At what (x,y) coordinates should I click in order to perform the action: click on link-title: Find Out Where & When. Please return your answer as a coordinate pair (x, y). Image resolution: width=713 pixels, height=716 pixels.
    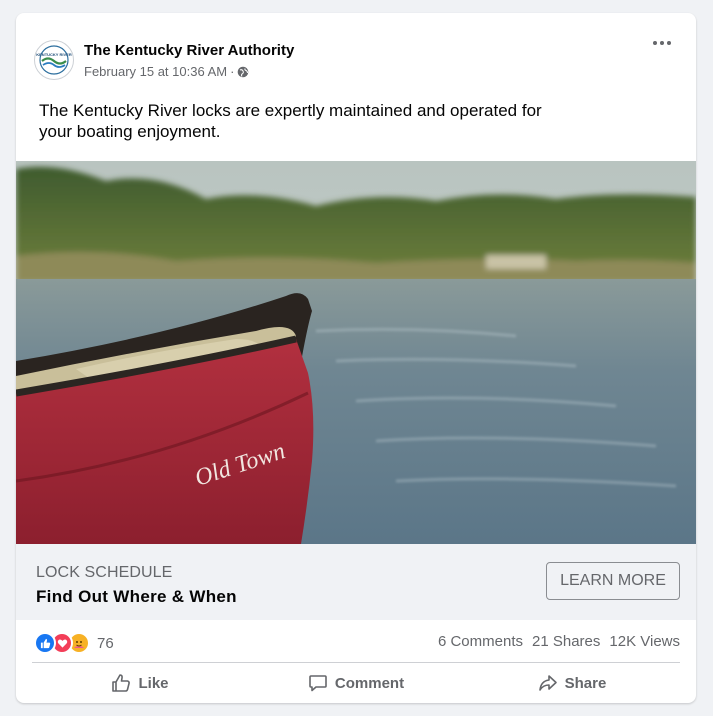
    Looking at the image, I should click on (136, 597).